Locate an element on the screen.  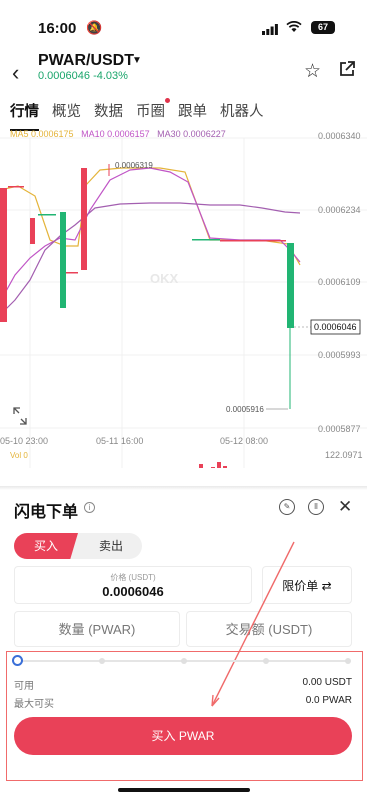
tab-market: 行情 is located at coordinates (24, 115).